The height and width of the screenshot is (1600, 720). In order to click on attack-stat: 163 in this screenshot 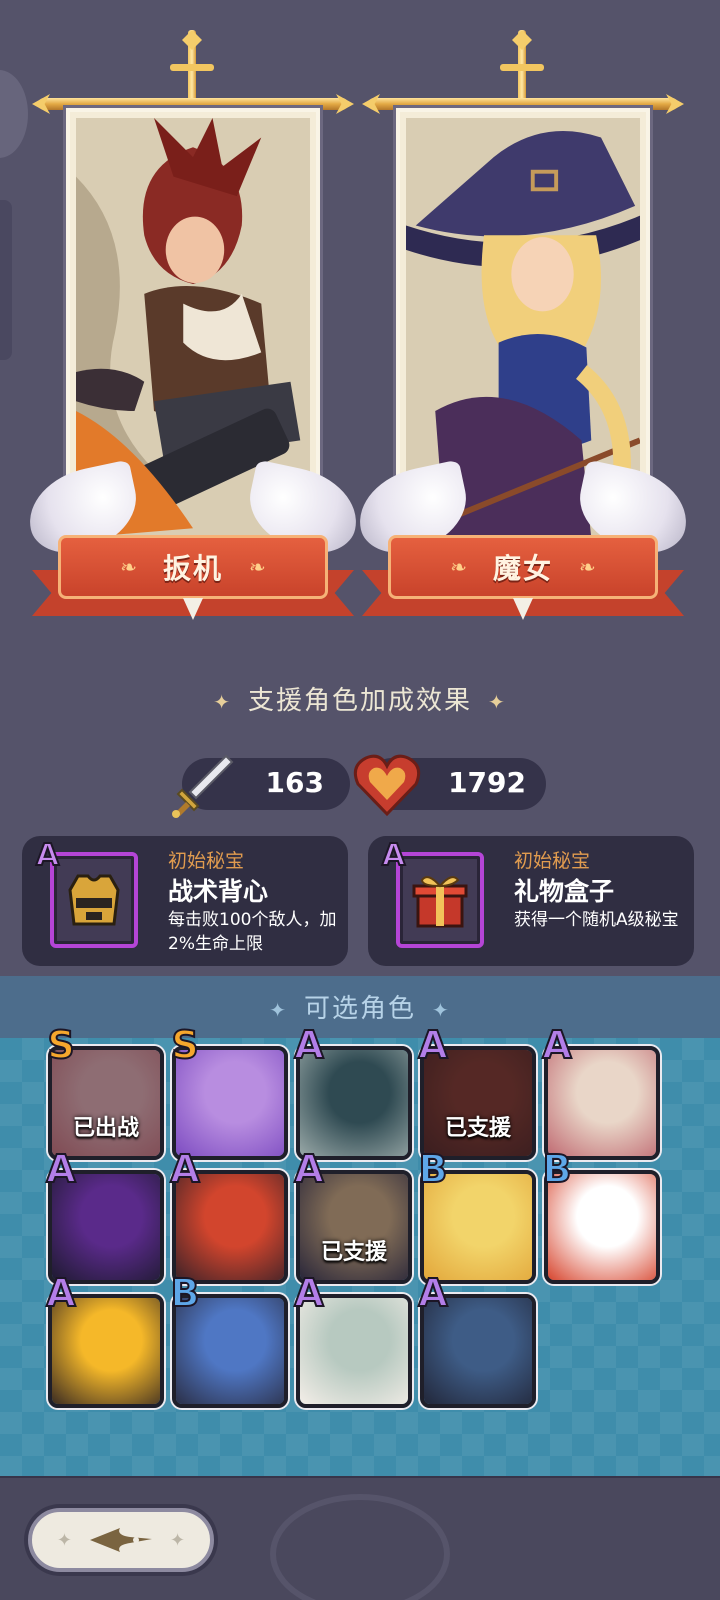, I will do `click(261, 786)`.